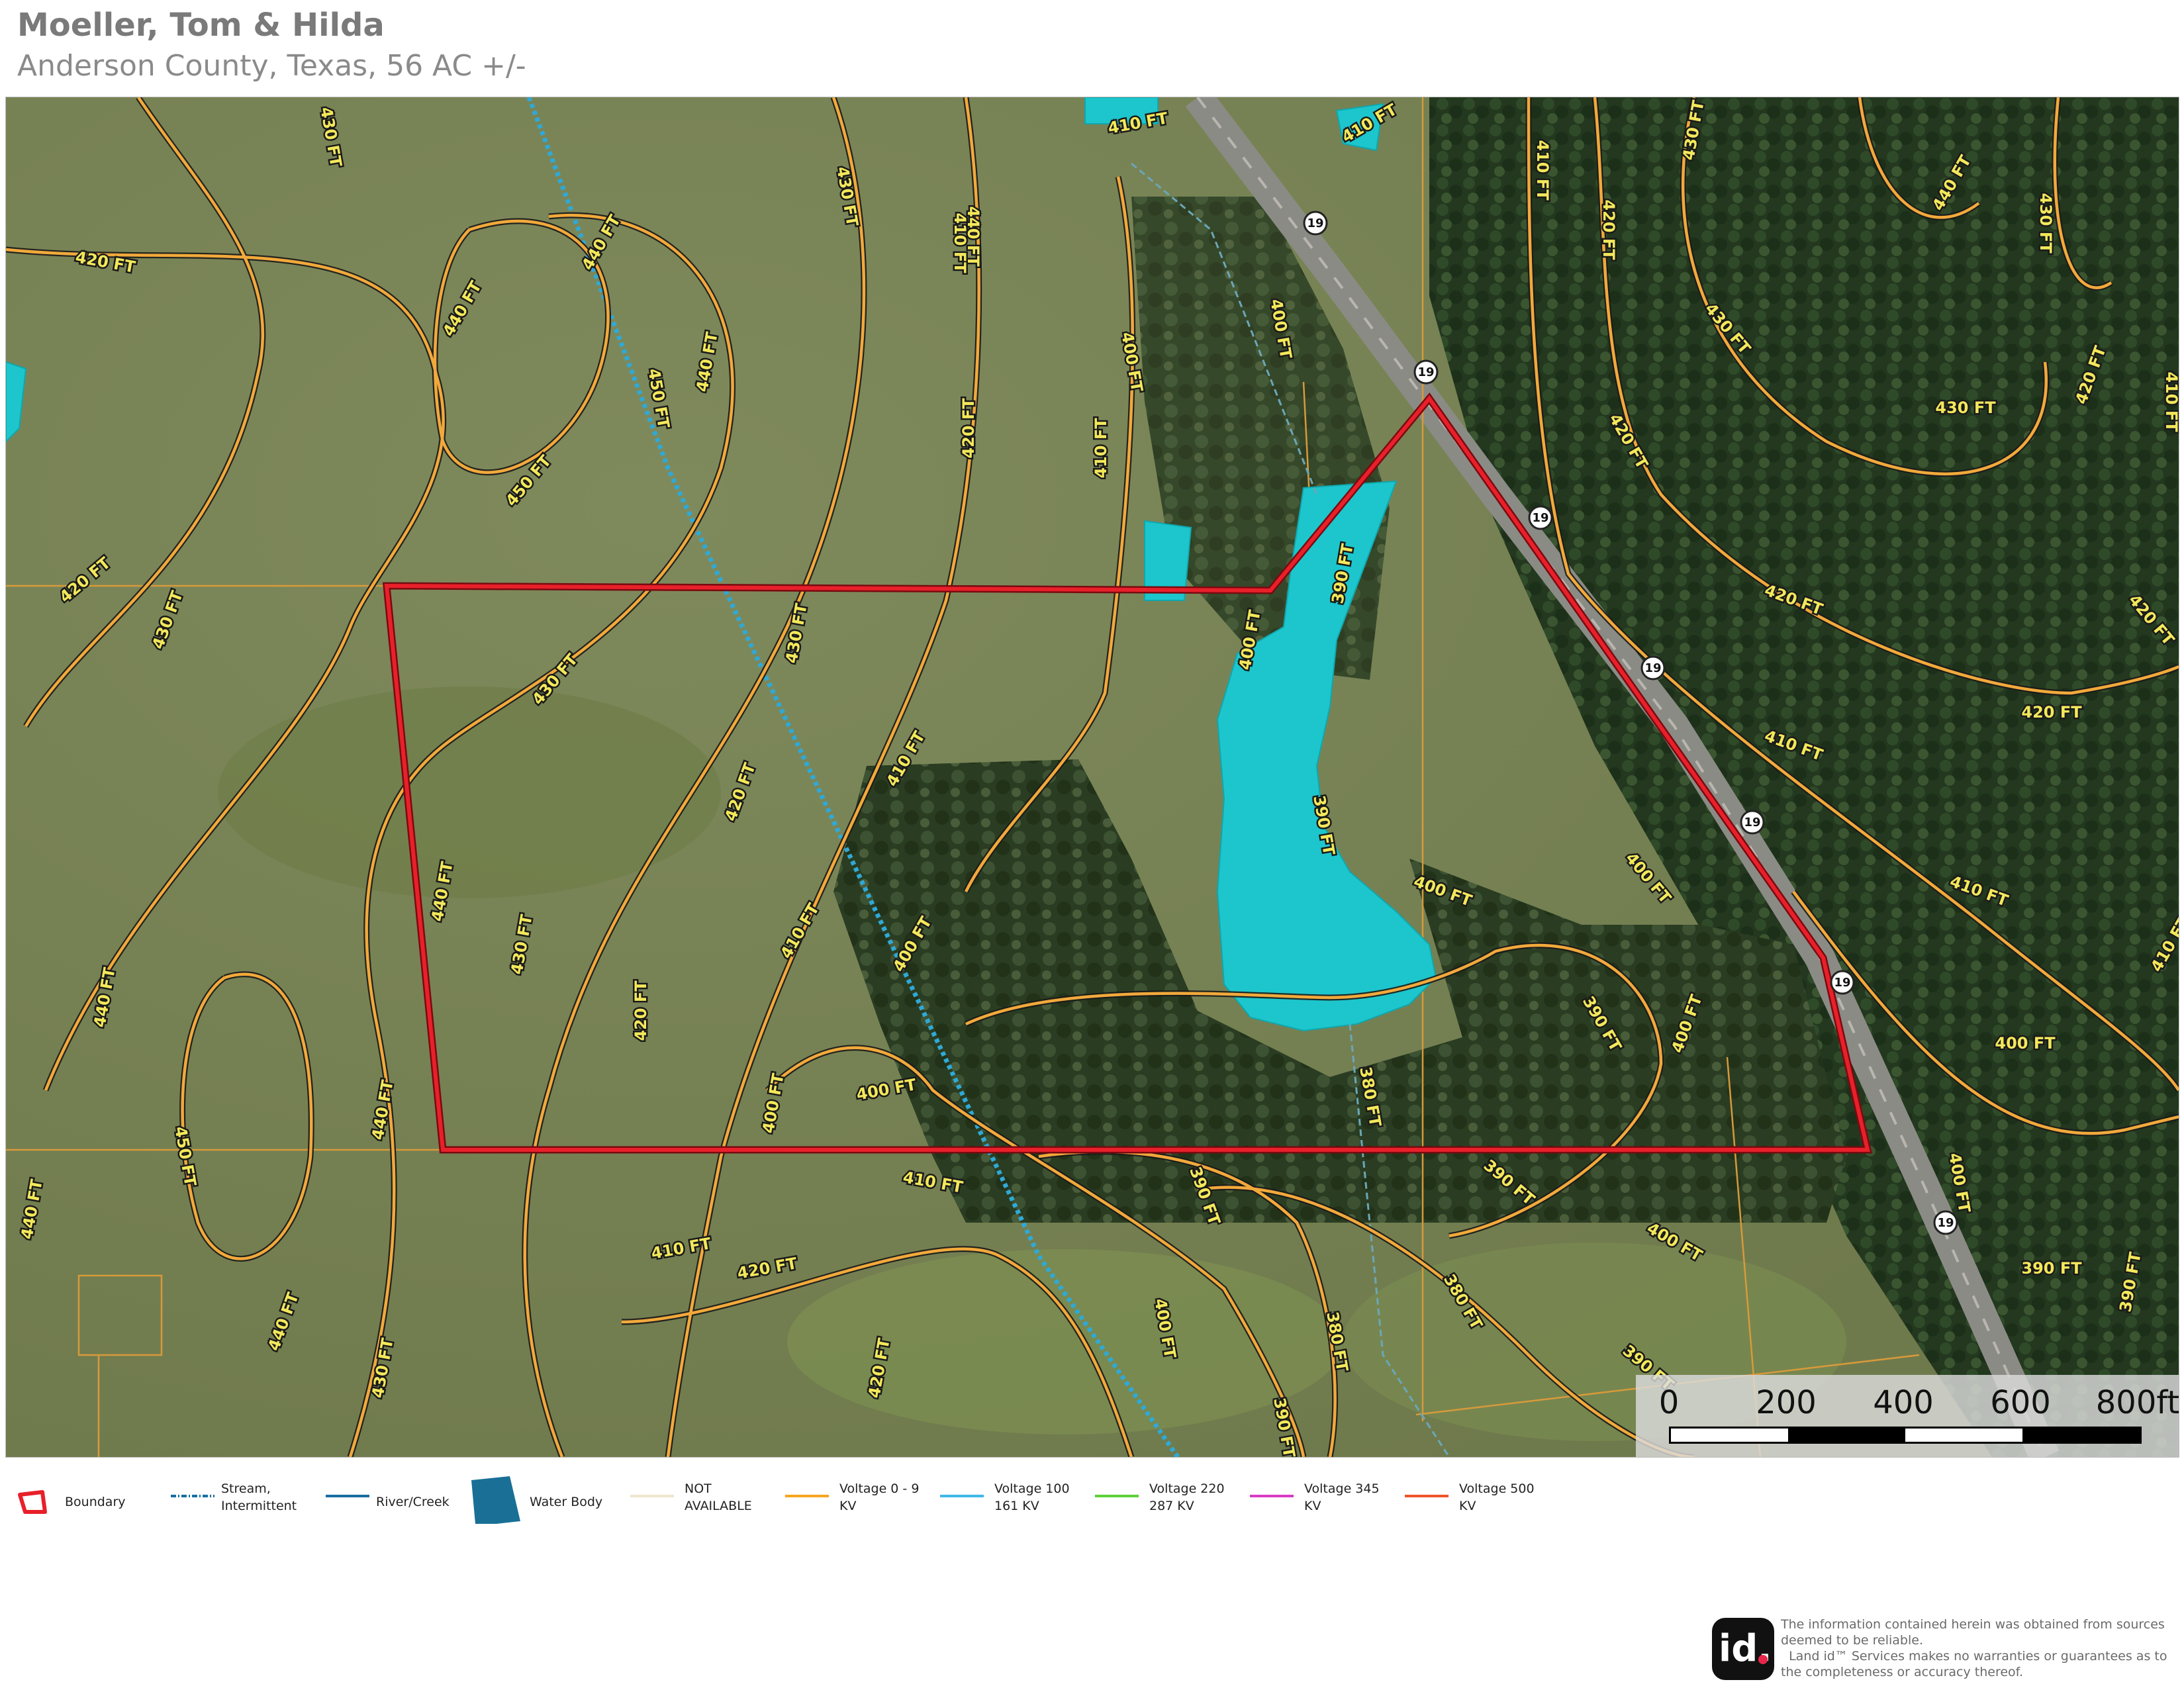  I want to click on voltage-220-287-icon, so click(1117, 1496).